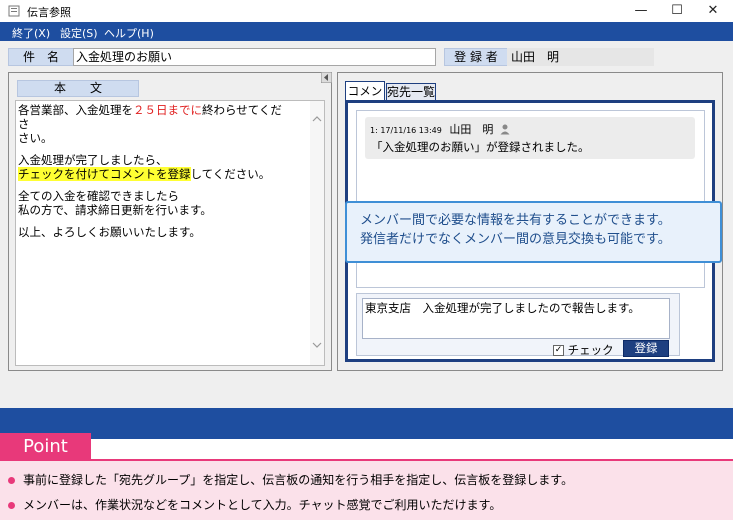 The image size is (733, 520). I want to click on comment-author: 山田 明, so click(471, 129).